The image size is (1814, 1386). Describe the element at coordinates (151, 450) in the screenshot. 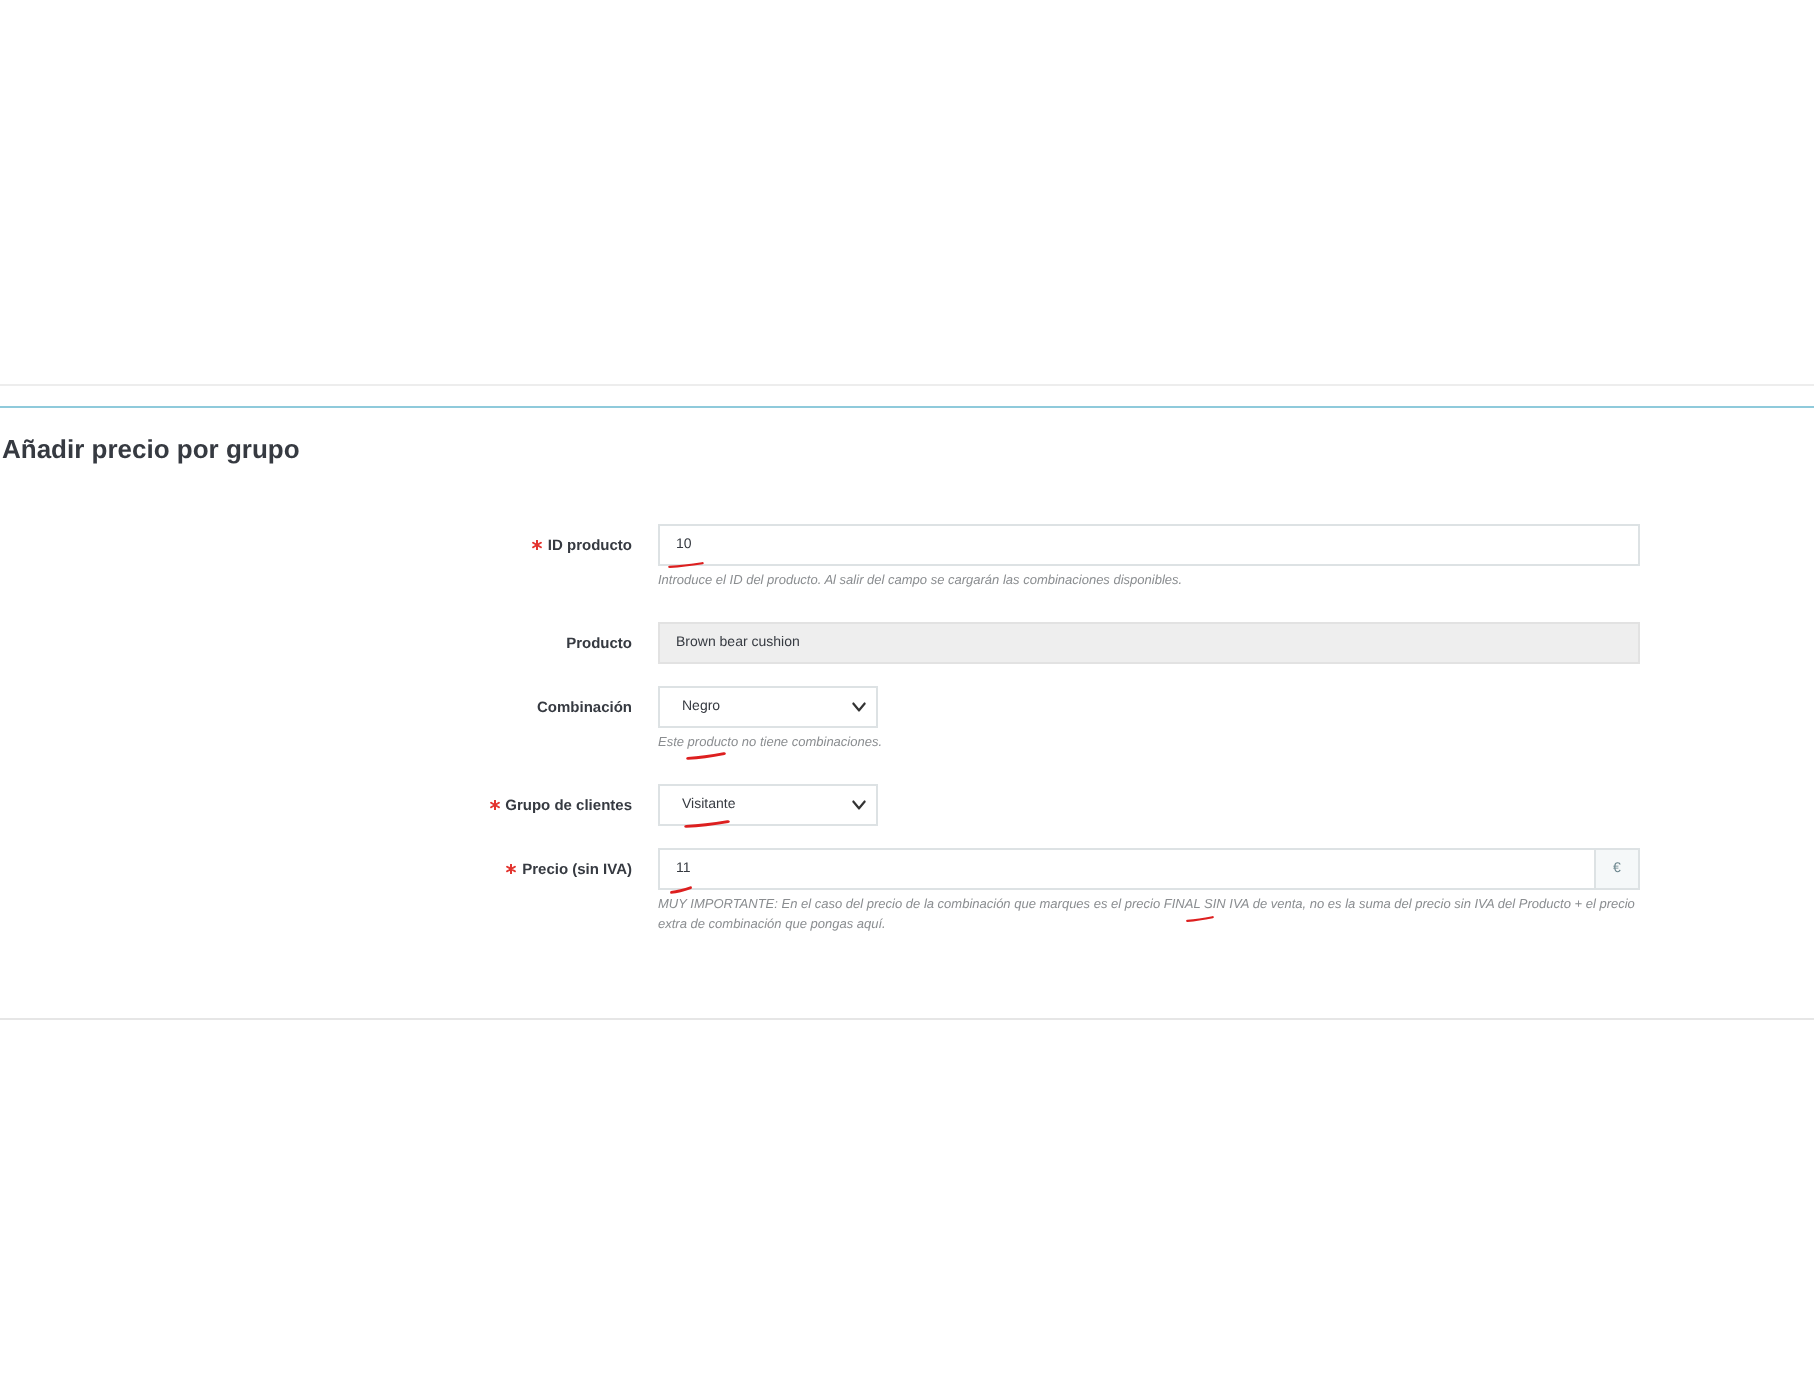

I see `panel-title: Añadir precio por grupo` at that location.